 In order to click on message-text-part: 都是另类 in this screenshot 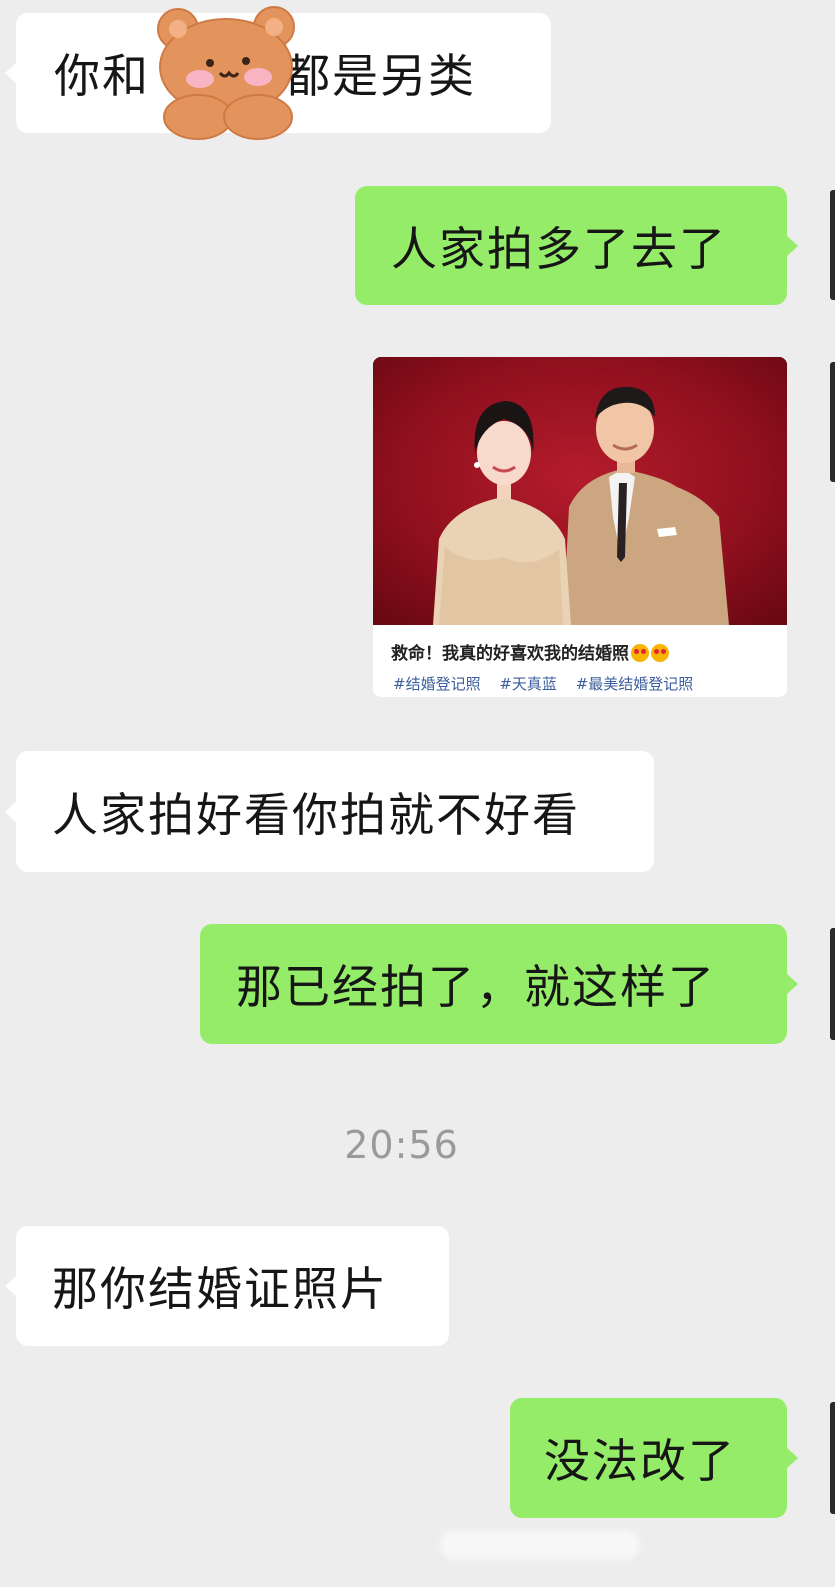, I will do `click(380, 76)`.